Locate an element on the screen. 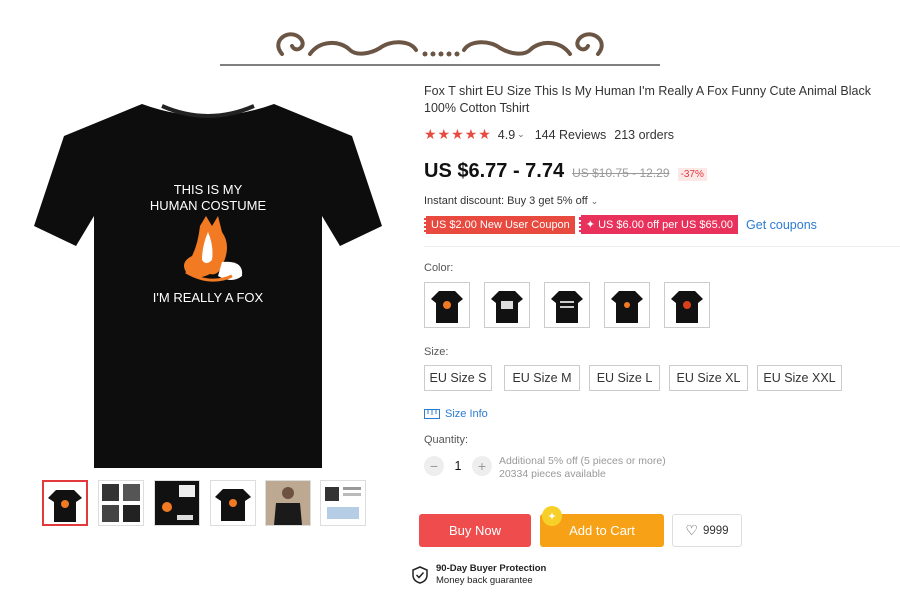 The image size is (900, 616). quantity-input: 1 is located at coordinates (458, 466).